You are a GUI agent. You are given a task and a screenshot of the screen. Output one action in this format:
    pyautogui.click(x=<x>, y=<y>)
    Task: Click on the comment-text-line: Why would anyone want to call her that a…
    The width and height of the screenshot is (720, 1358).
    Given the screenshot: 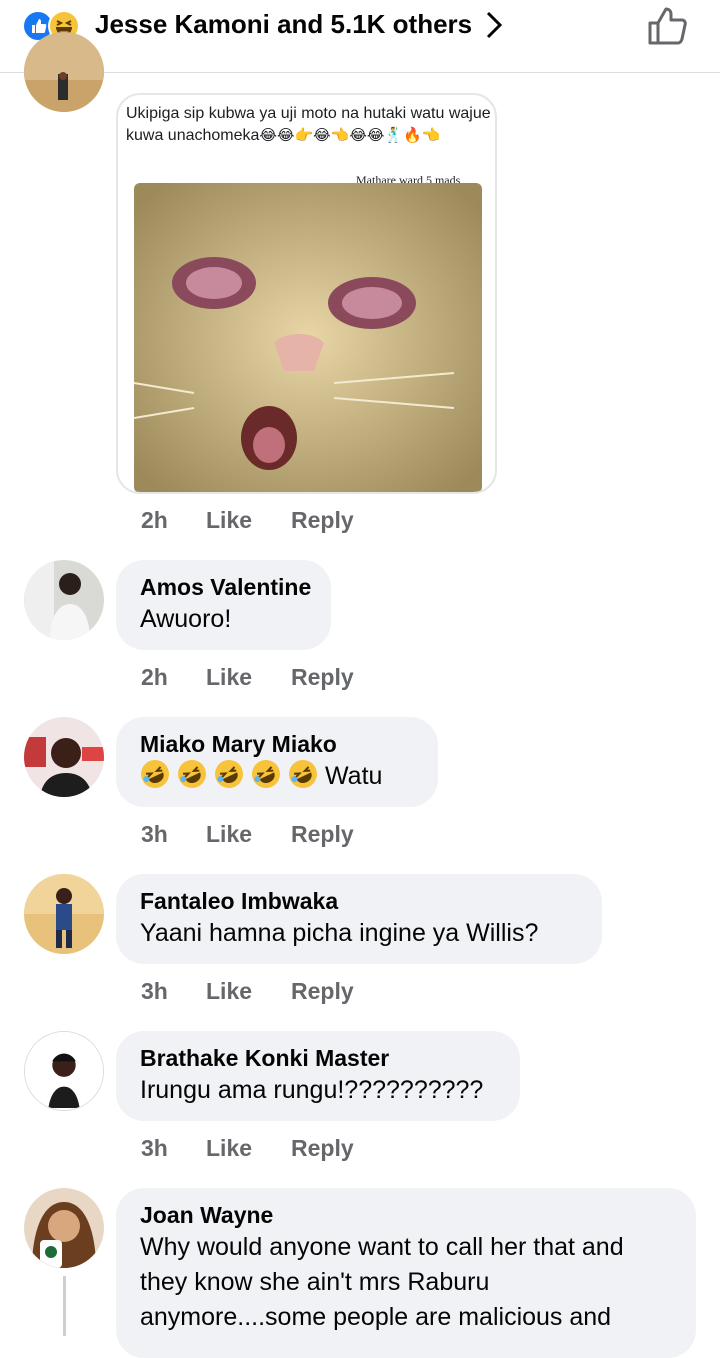 What is the action you would take?
    pyautogui.click(x=382, y=1247)
    